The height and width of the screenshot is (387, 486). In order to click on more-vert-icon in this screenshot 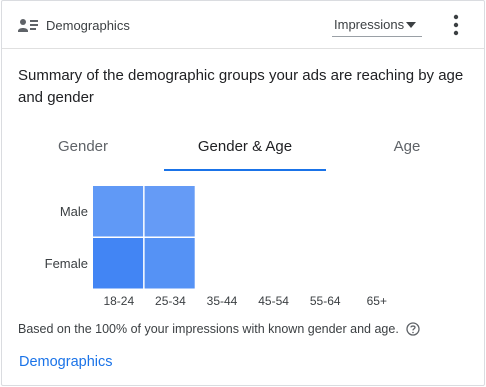, I will do `click(456, 25)`.